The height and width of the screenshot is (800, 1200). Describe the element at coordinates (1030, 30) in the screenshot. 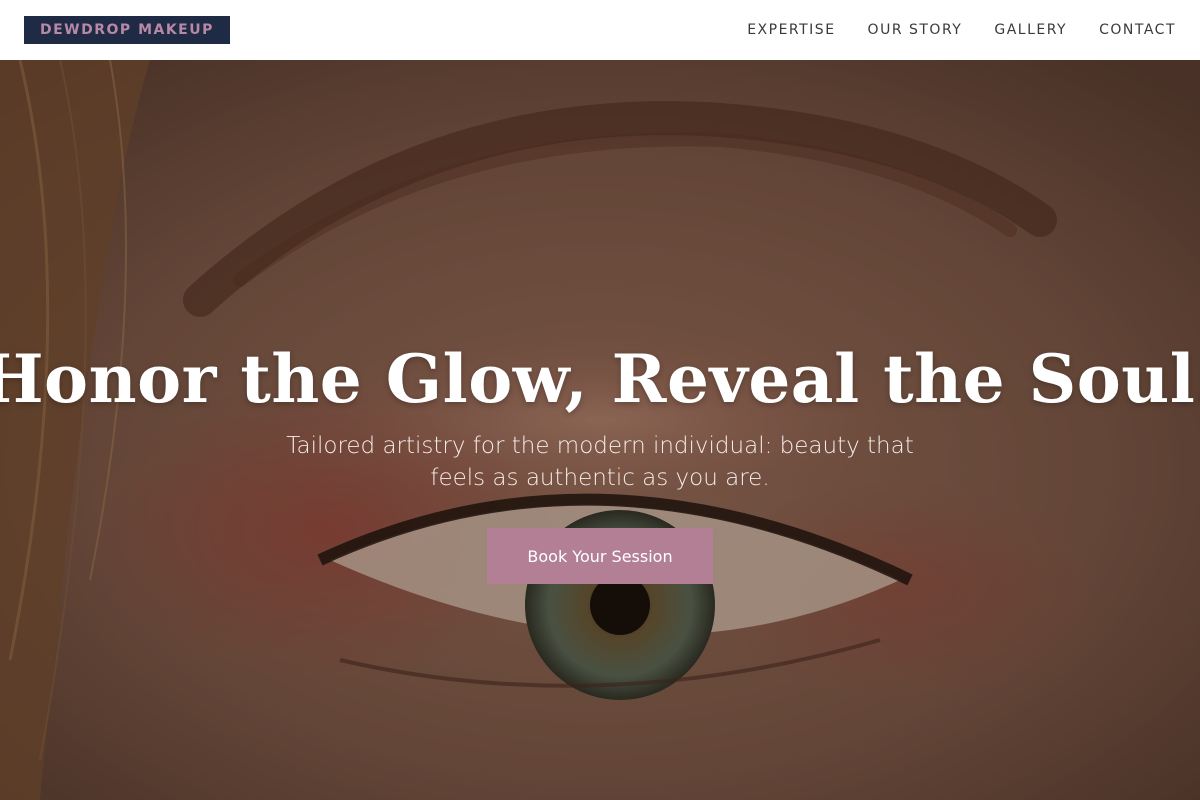

I see `nav-gallery: GALLERY` at that location.